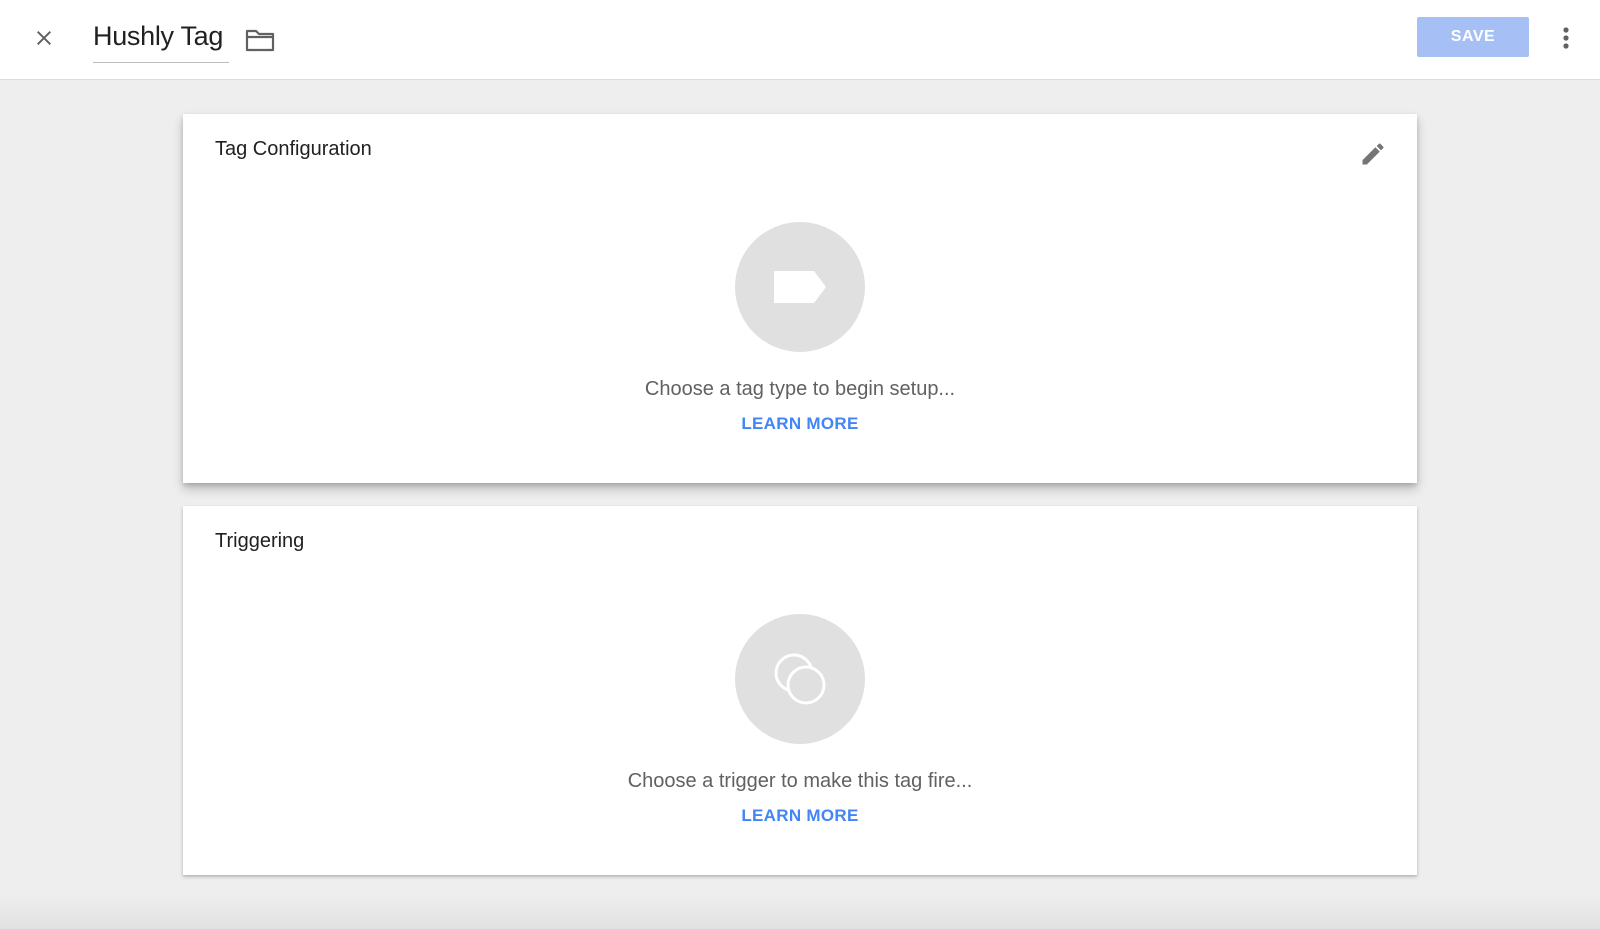 This screenshot has height=929, width=1600. What do you see at coordinates (293, 149) in the screenshot?
I see `tag-configuration-title: Tag Configuration` at bounding box center [293, 149].